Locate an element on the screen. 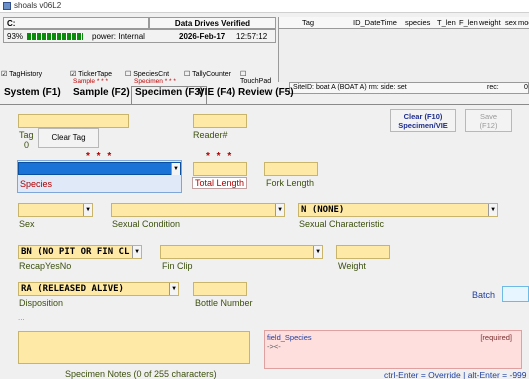  checkbox-label: SpeciesCnt is located at coordinates (151, 74).